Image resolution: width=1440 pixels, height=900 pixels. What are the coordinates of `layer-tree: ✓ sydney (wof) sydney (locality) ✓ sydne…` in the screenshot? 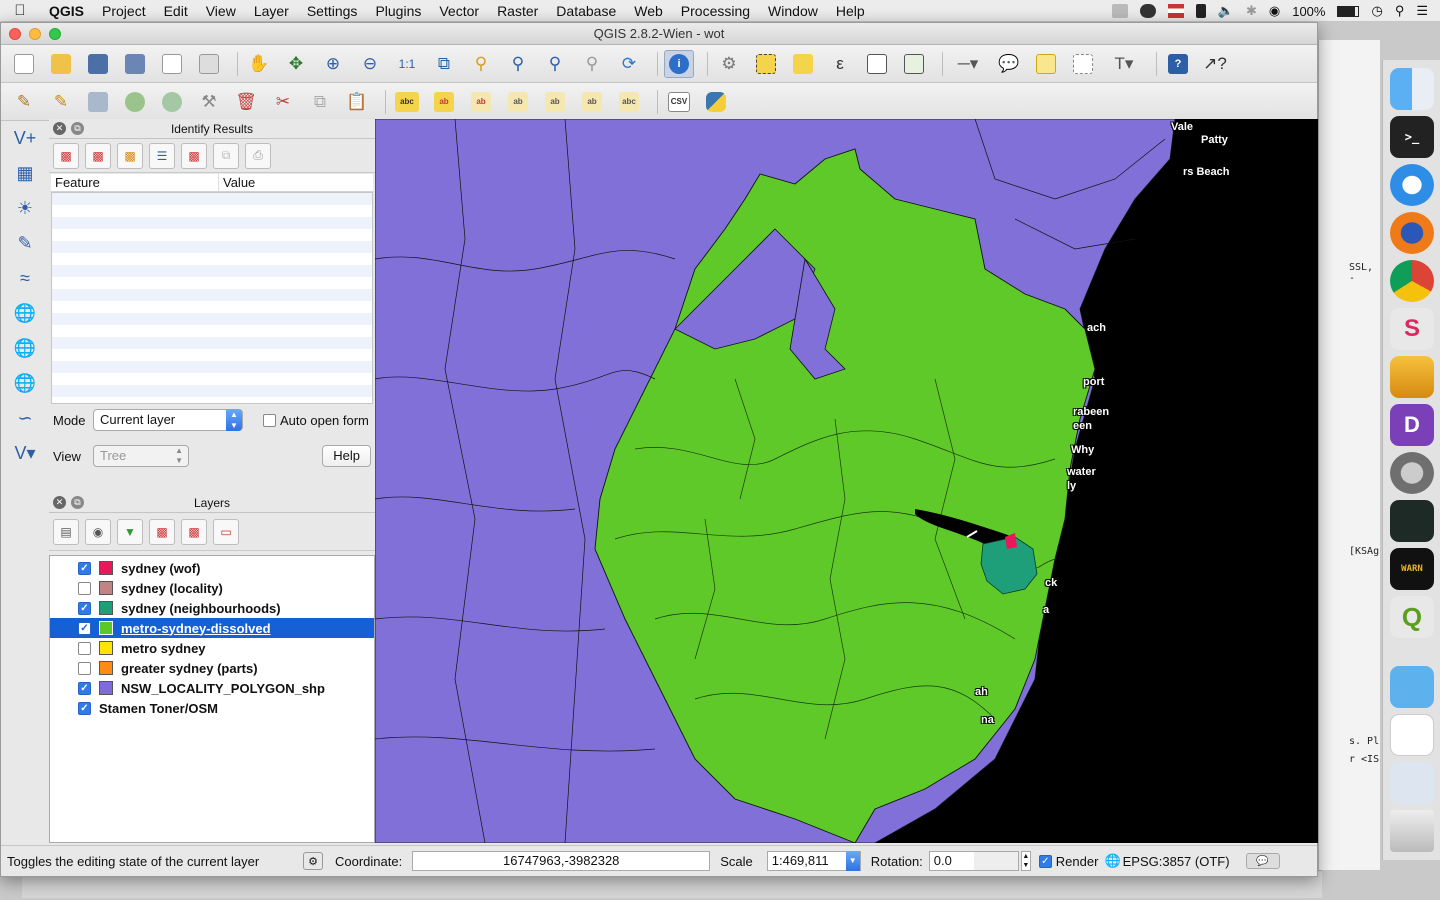 It's located at (212, 699).